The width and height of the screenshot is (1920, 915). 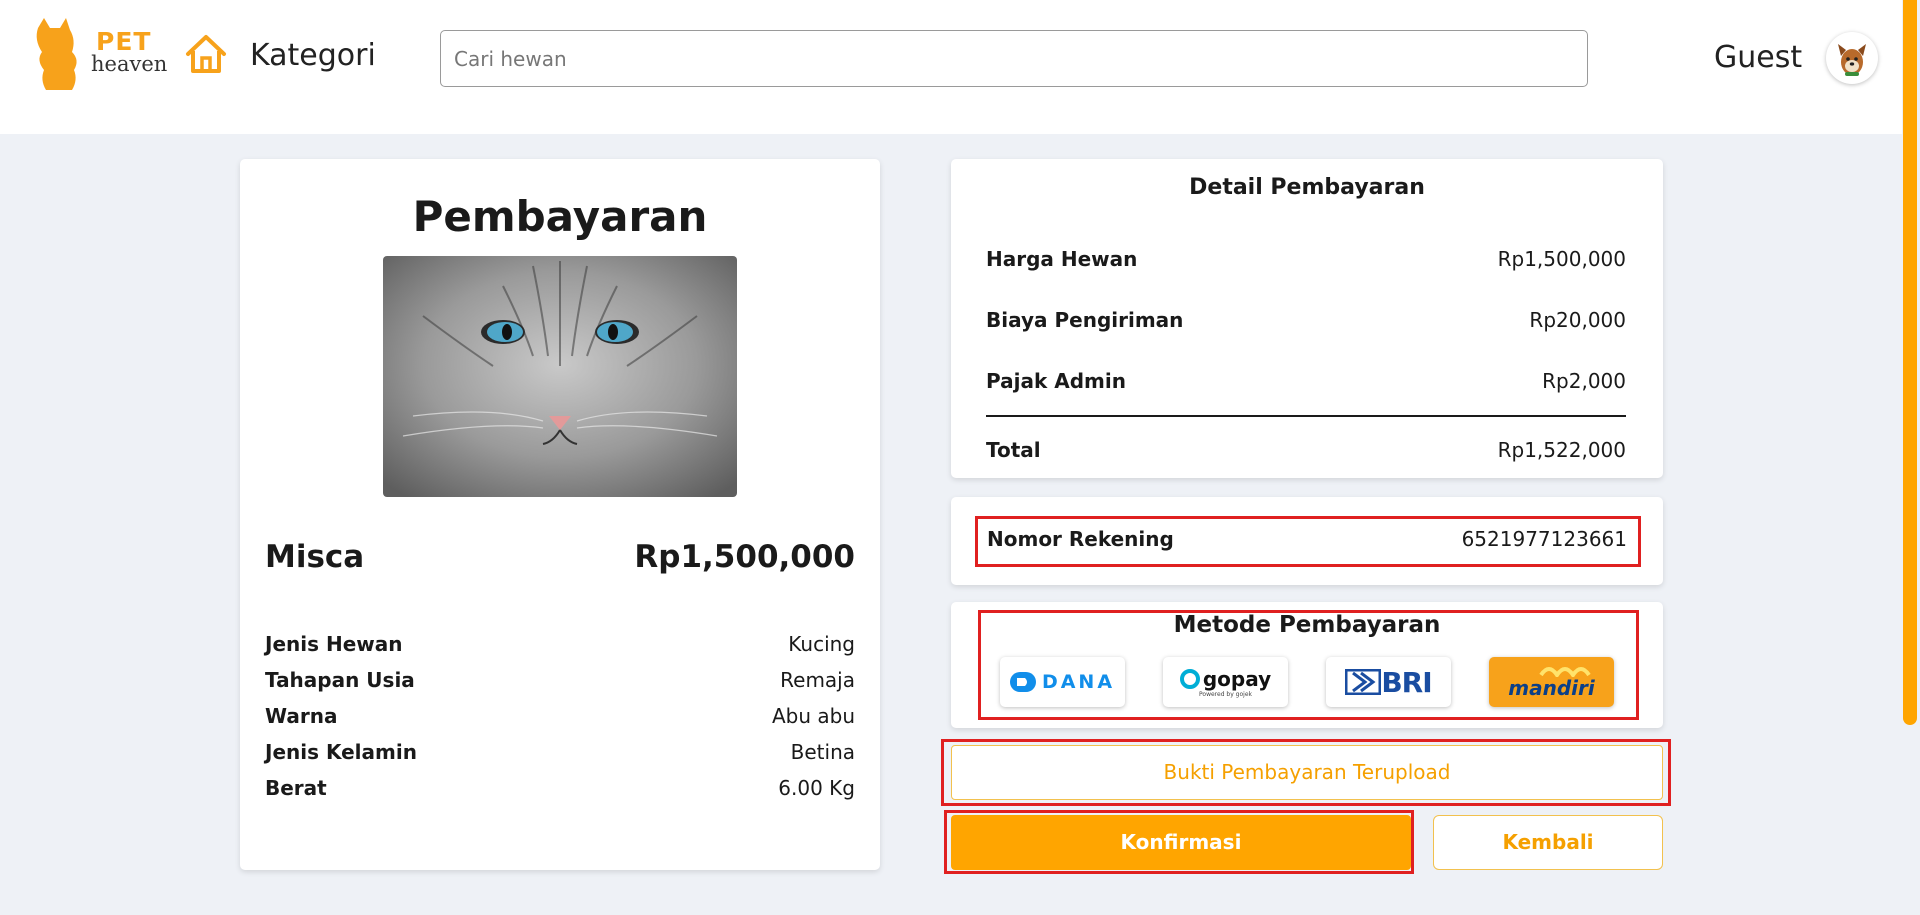 What do you see at coordinates (816, 788) in the screenshot?
I see `attribute-value: 6.00 Kg` at bounding box center [816, 788].